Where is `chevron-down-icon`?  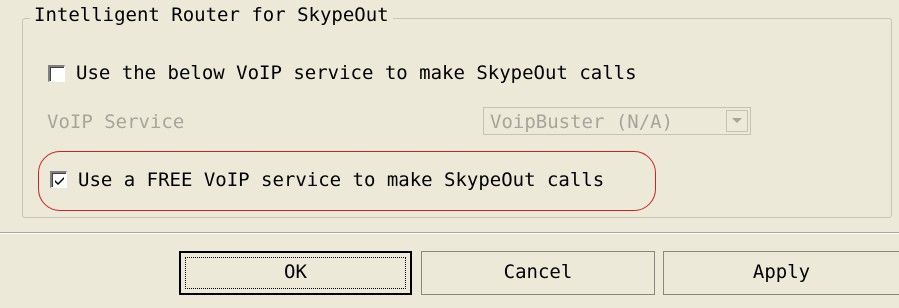 chevron-down-icon is located at coordinates (737, 121).